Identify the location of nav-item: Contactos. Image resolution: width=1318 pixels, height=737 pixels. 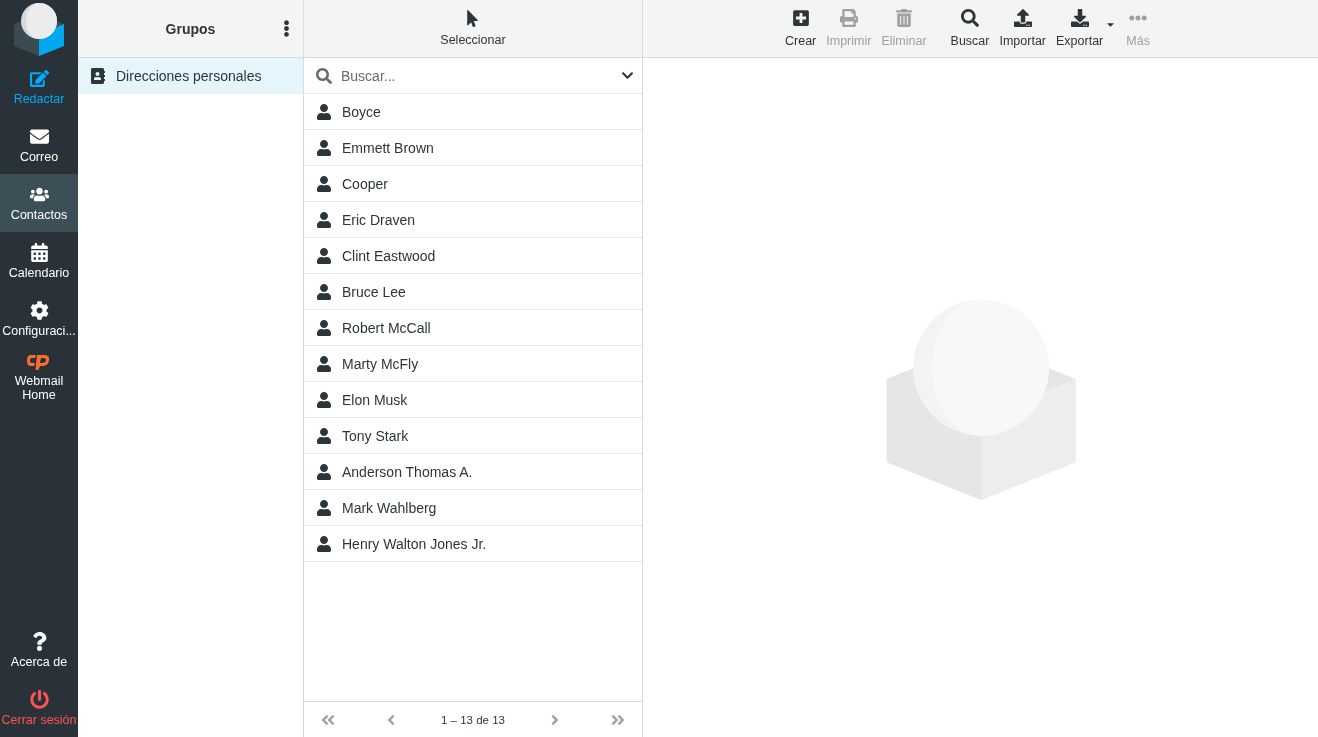
(39, 203).